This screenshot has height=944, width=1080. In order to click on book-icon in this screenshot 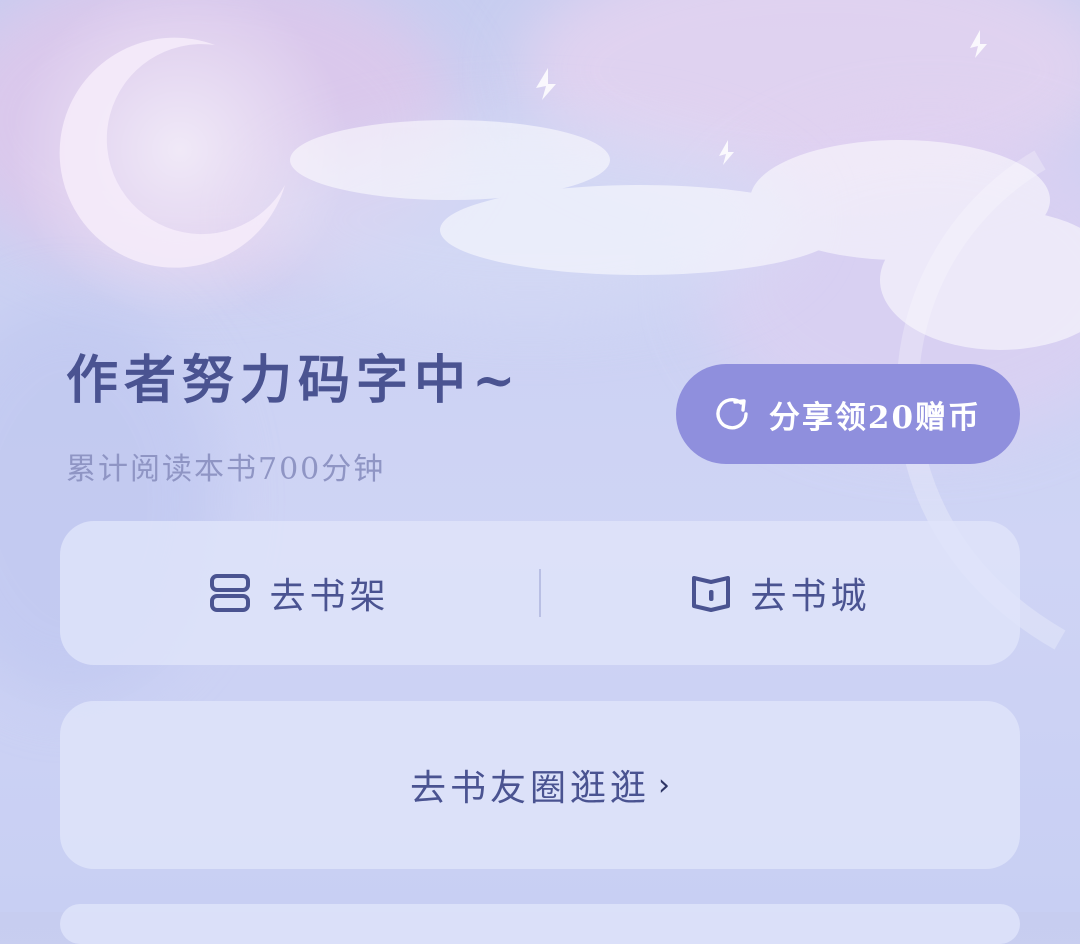, I will do `click(711, 593)`.